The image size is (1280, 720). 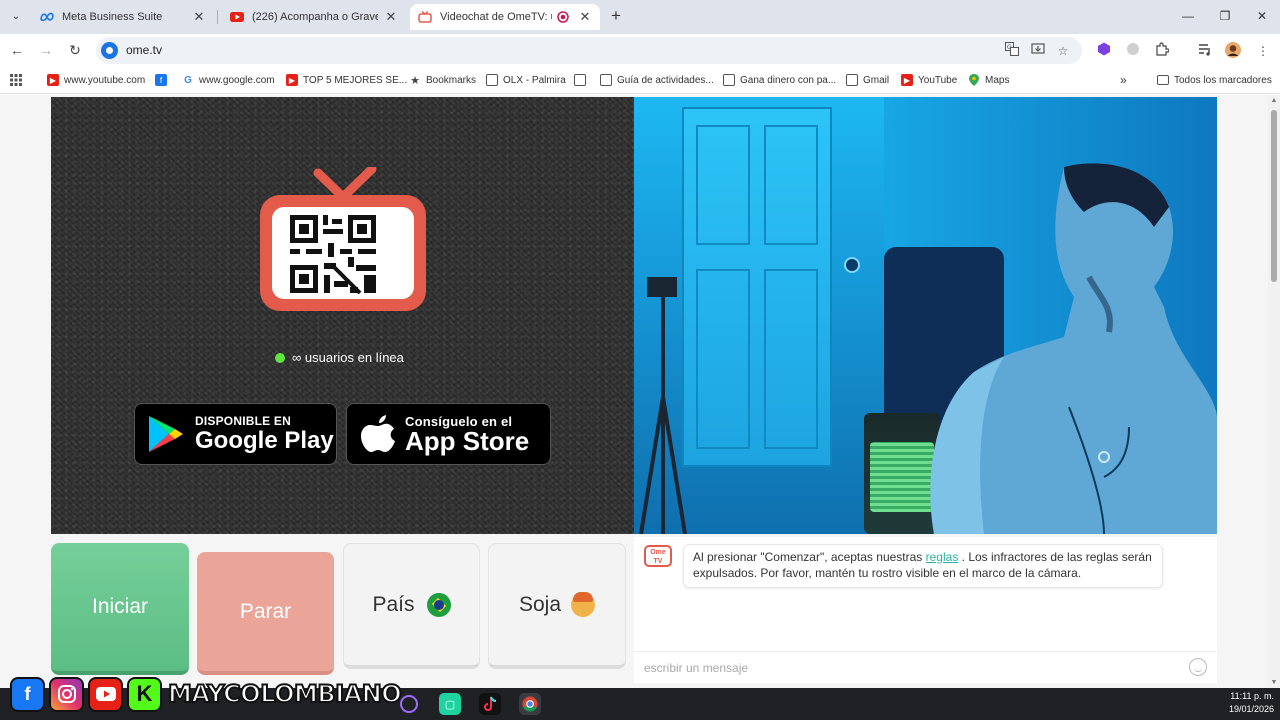 What do you see at coordinates (75, 50) in the screenshot?
I see `reload-icon: ↻` at bounding box center [75, 50].